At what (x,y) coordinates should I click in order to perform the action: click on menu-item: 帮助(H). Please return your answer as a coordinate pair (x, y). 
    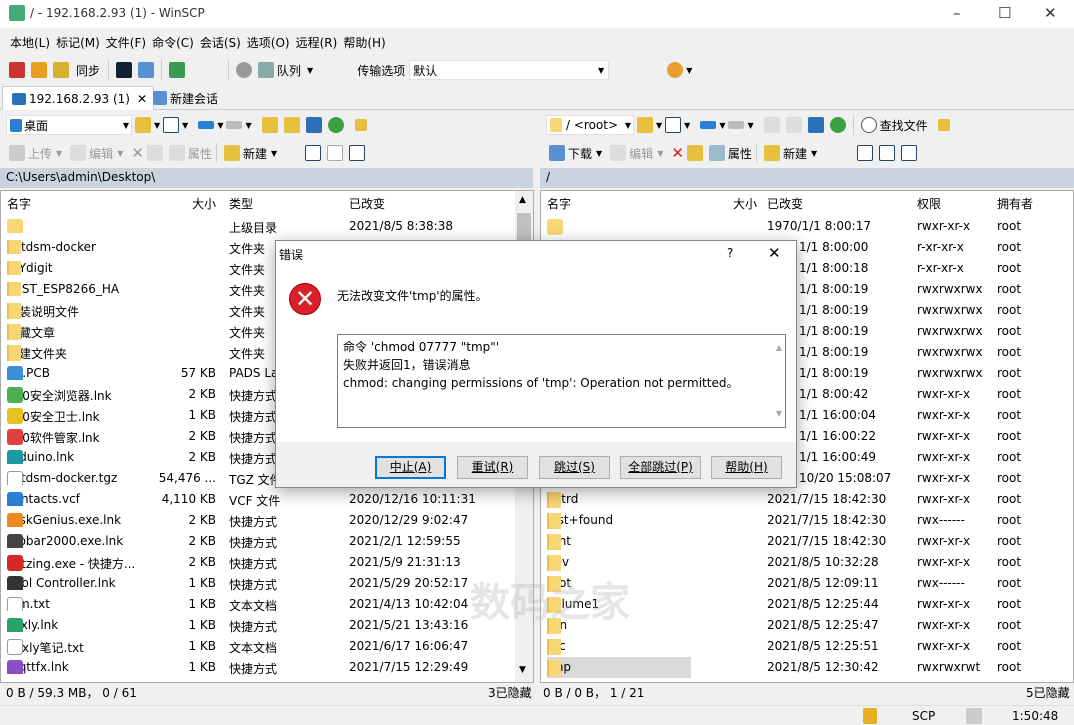
    Looking at the image, I should click on (364, 42).